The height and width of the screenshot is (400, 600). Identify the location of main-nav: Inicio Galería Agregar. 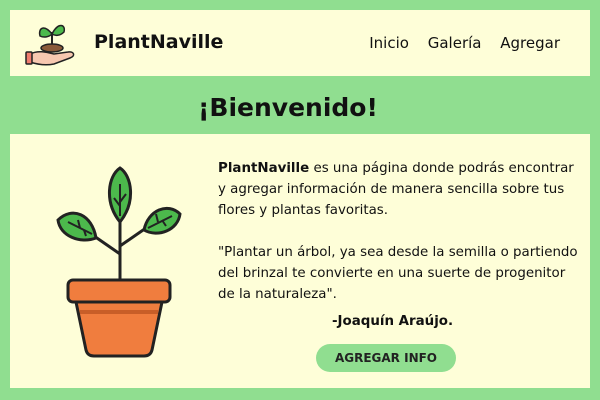
(457, 43).